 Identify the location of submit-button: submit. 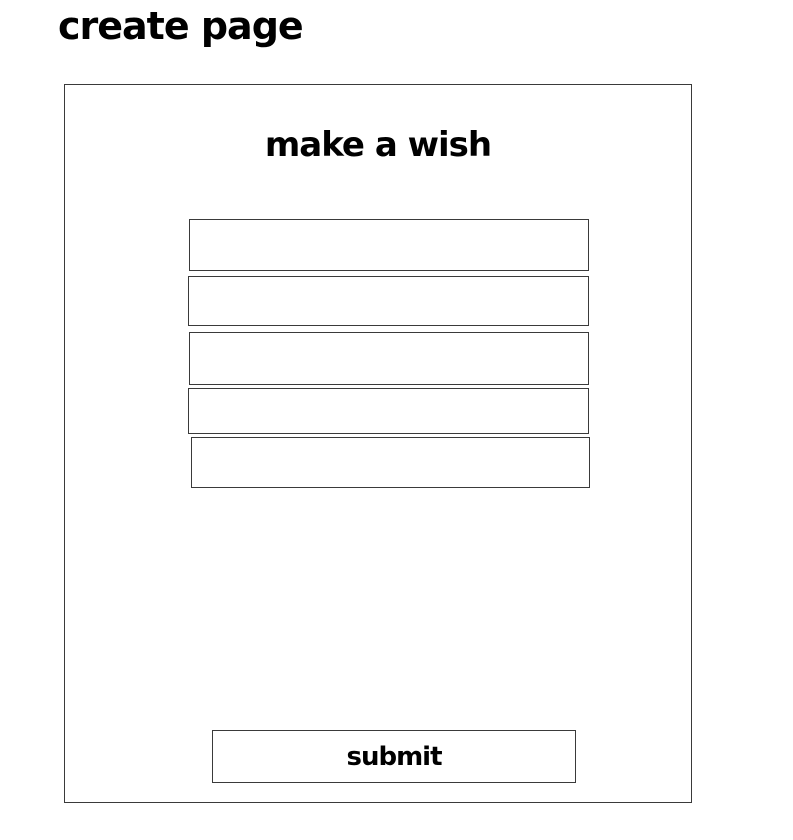
(394, 756).